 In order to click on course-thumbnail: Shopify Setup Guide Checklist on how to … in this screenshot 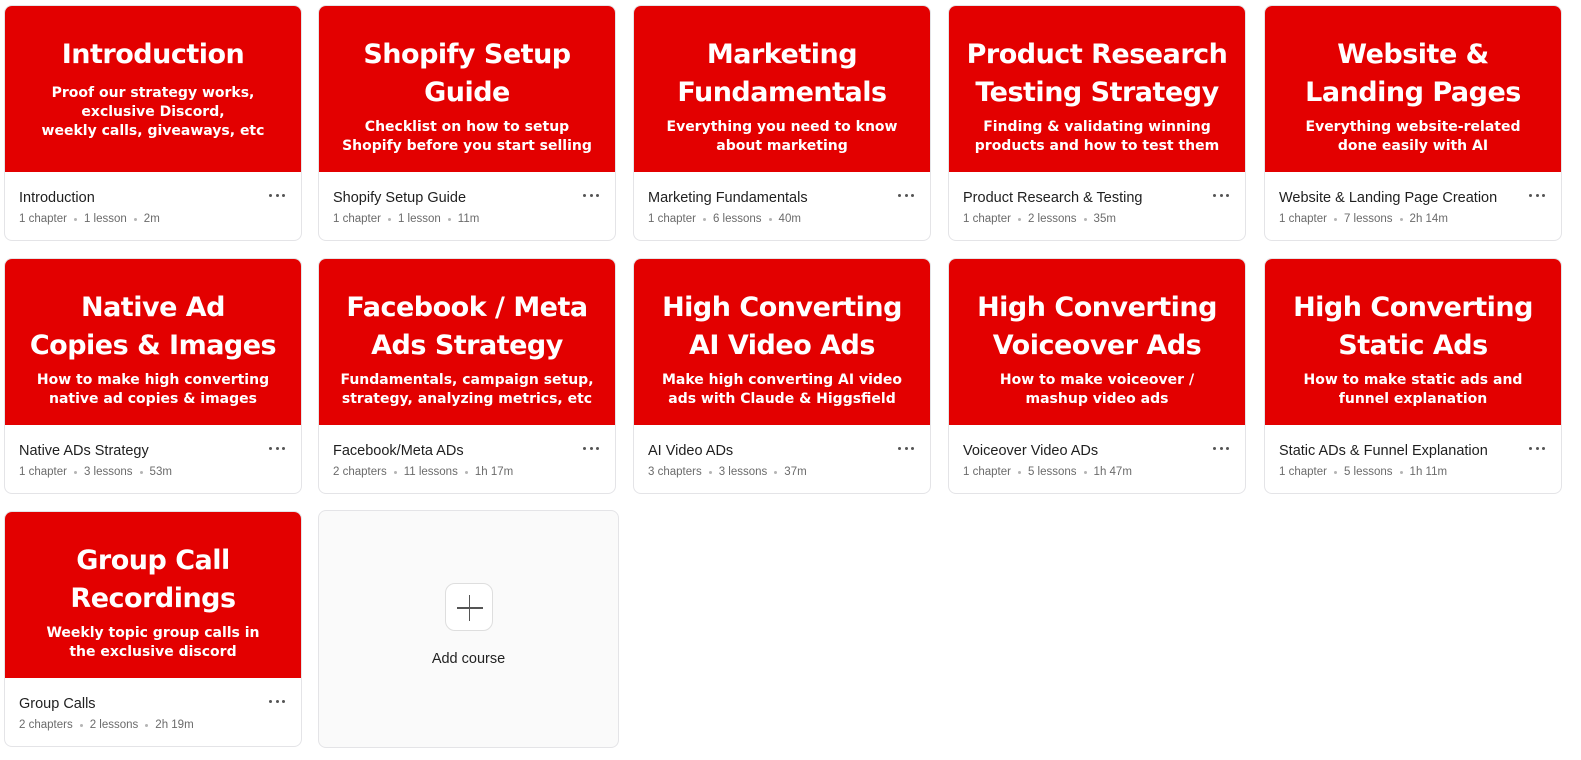, I will do `click(467, 89)`.